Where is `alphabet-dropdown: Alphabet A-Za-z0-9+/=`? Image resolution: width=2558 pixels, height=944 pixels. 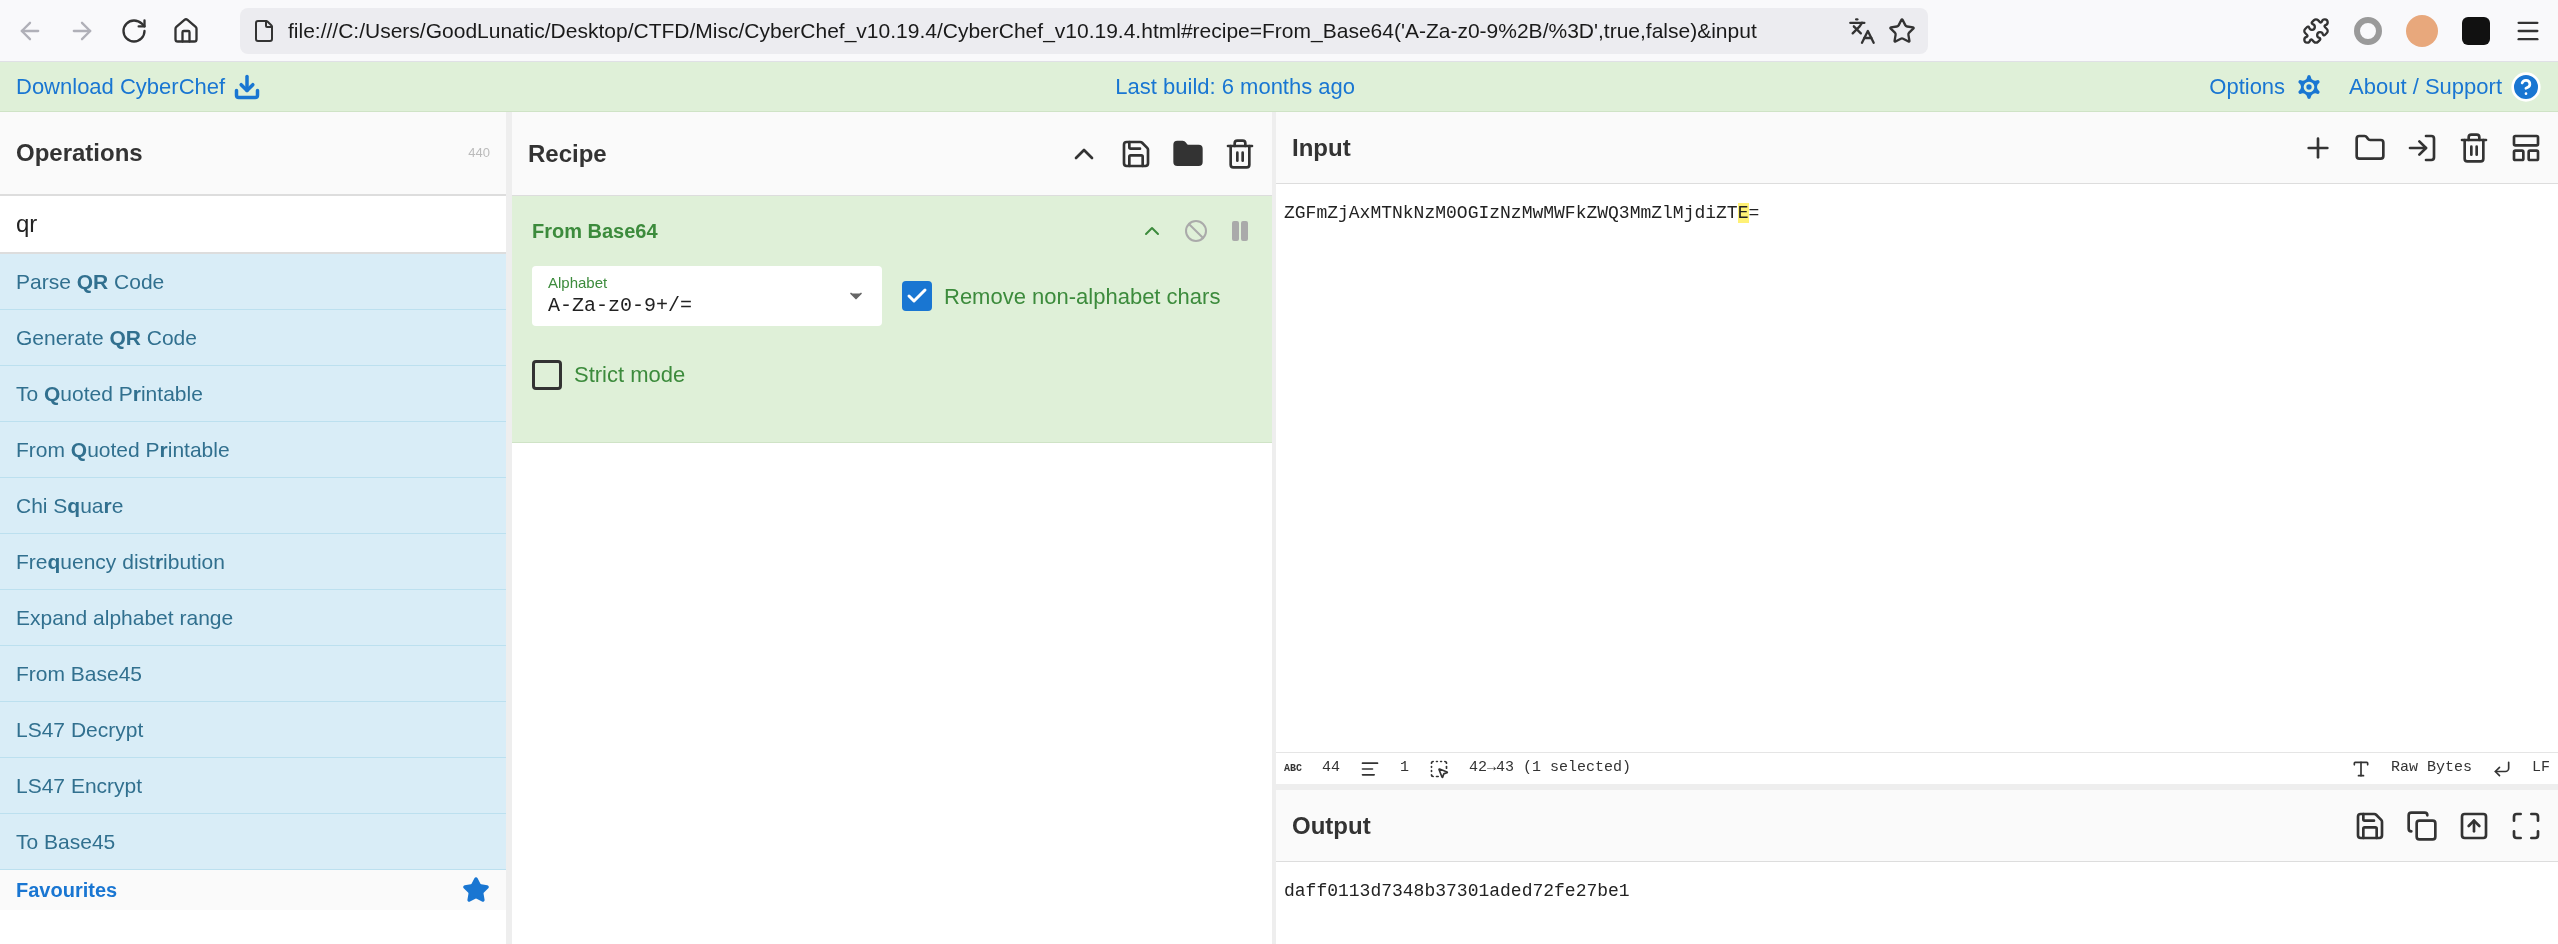 alphabet-dropdown: Alphabet A-Za-z0-9+/= is located at coordinates (707, 296).